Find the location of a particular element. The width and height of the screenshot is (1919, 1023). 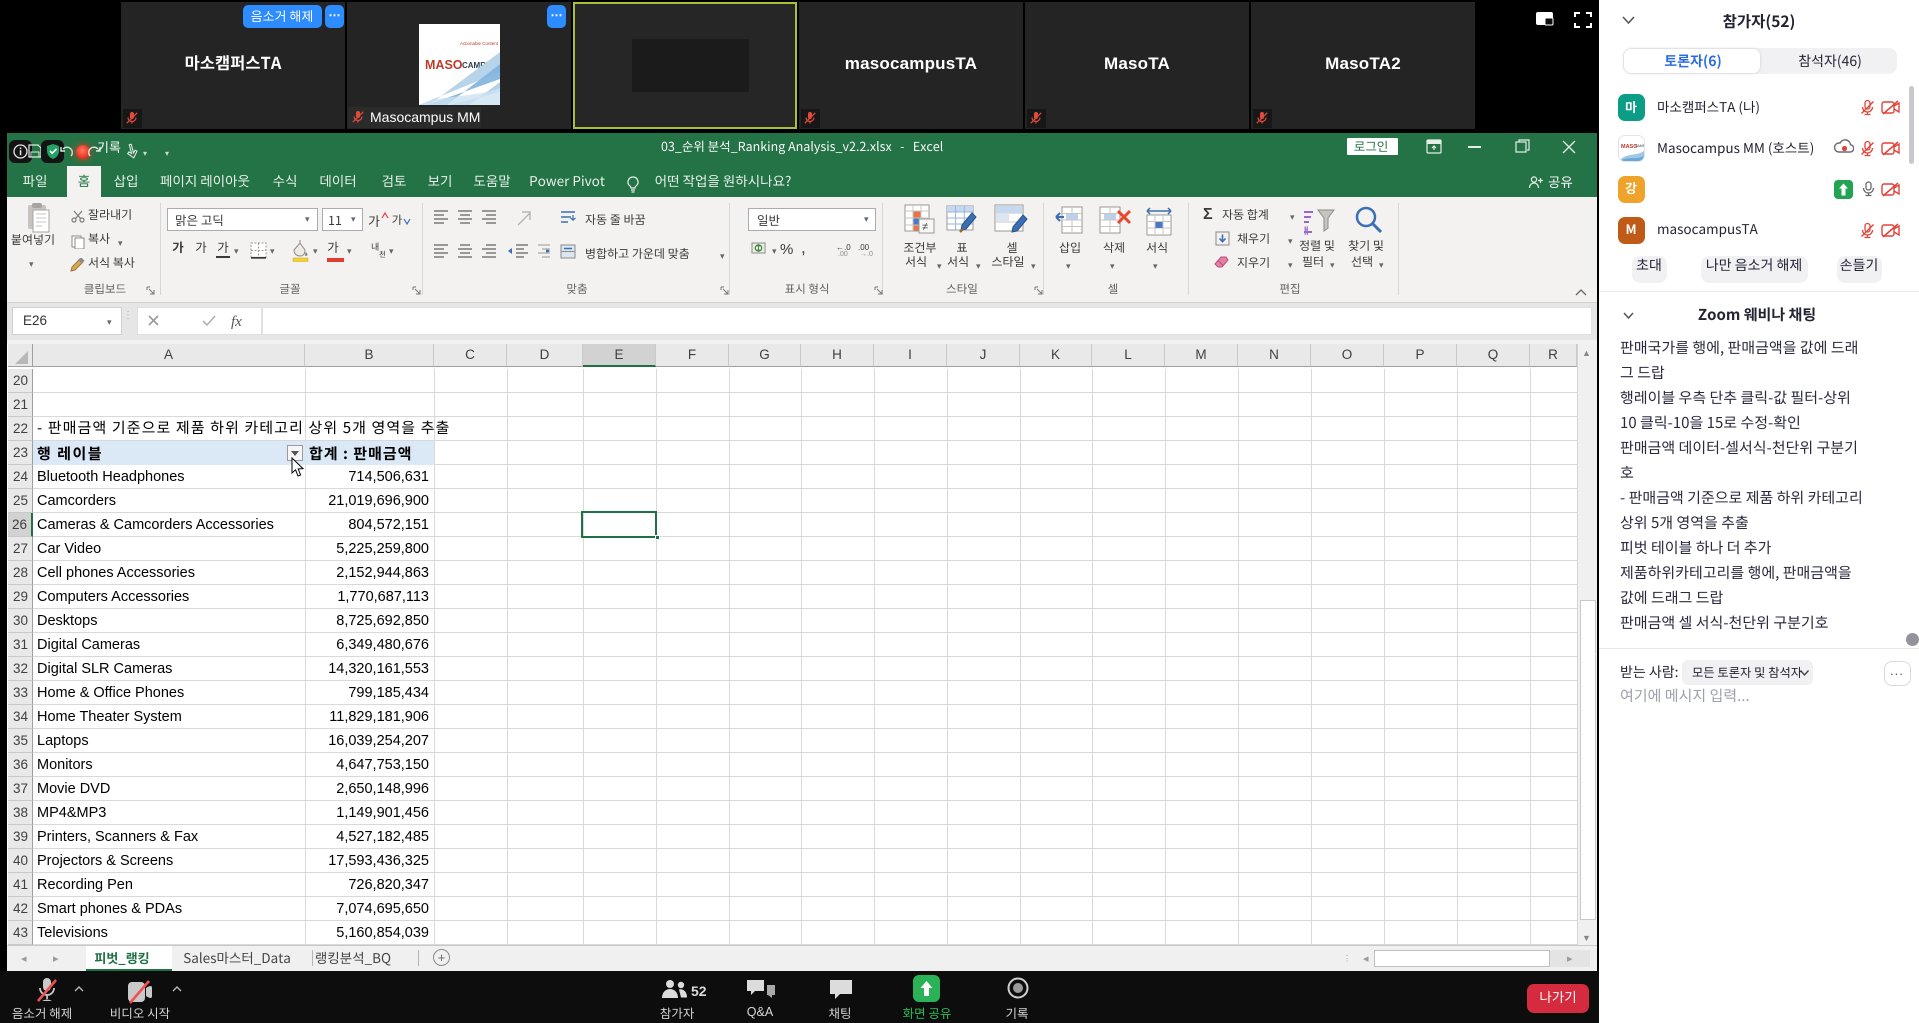

svg-text: Actionable Content is located at coordinates (479, 43).